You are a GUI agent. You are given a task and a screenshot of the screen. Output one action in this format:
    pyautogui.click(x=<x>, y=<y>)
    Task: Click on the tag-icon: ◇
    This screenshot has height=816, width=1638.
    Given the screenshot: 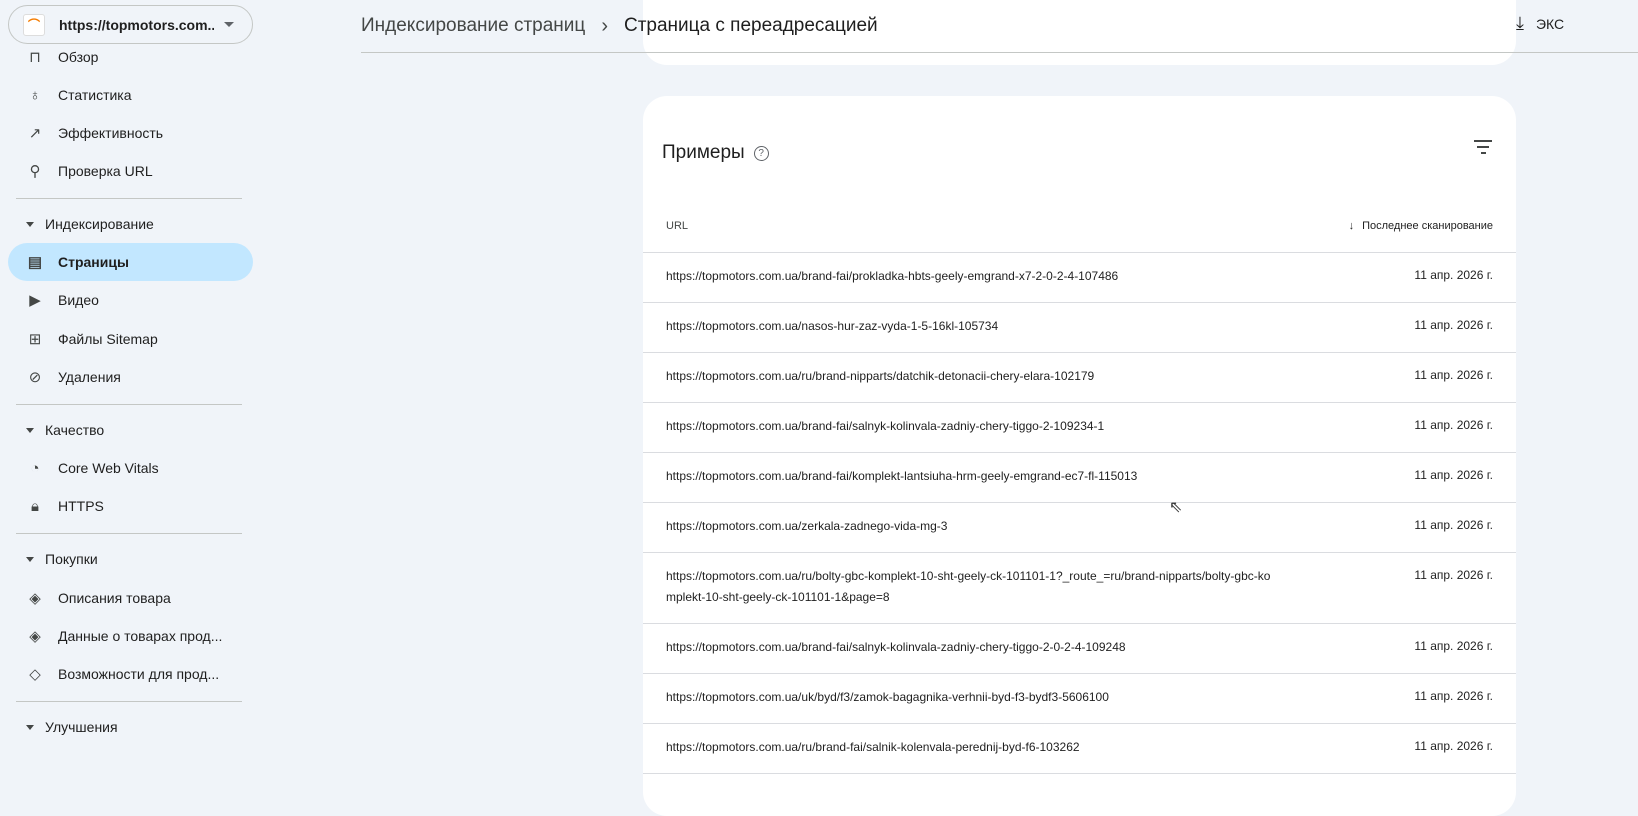 What is the action you would take?
    pyautogui.click(x=35, y=674)
    